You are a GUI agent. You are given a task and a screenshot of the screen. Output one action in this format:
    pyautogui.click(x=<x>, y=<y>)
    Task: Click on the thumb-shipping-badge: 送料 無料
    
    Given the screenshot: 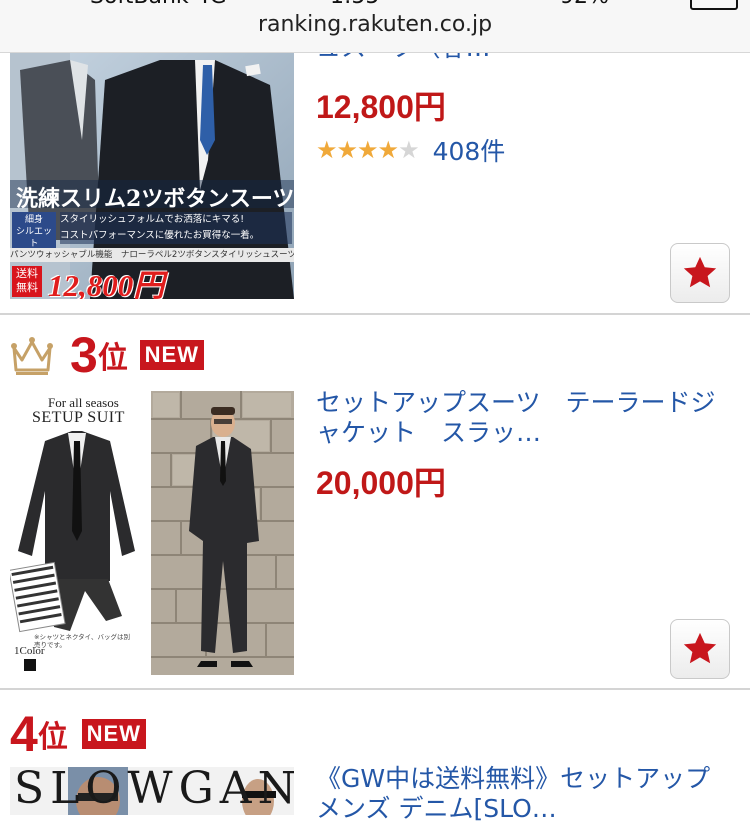 What is the action you would take?
    pyautogui.click(x=27, y=281)
    